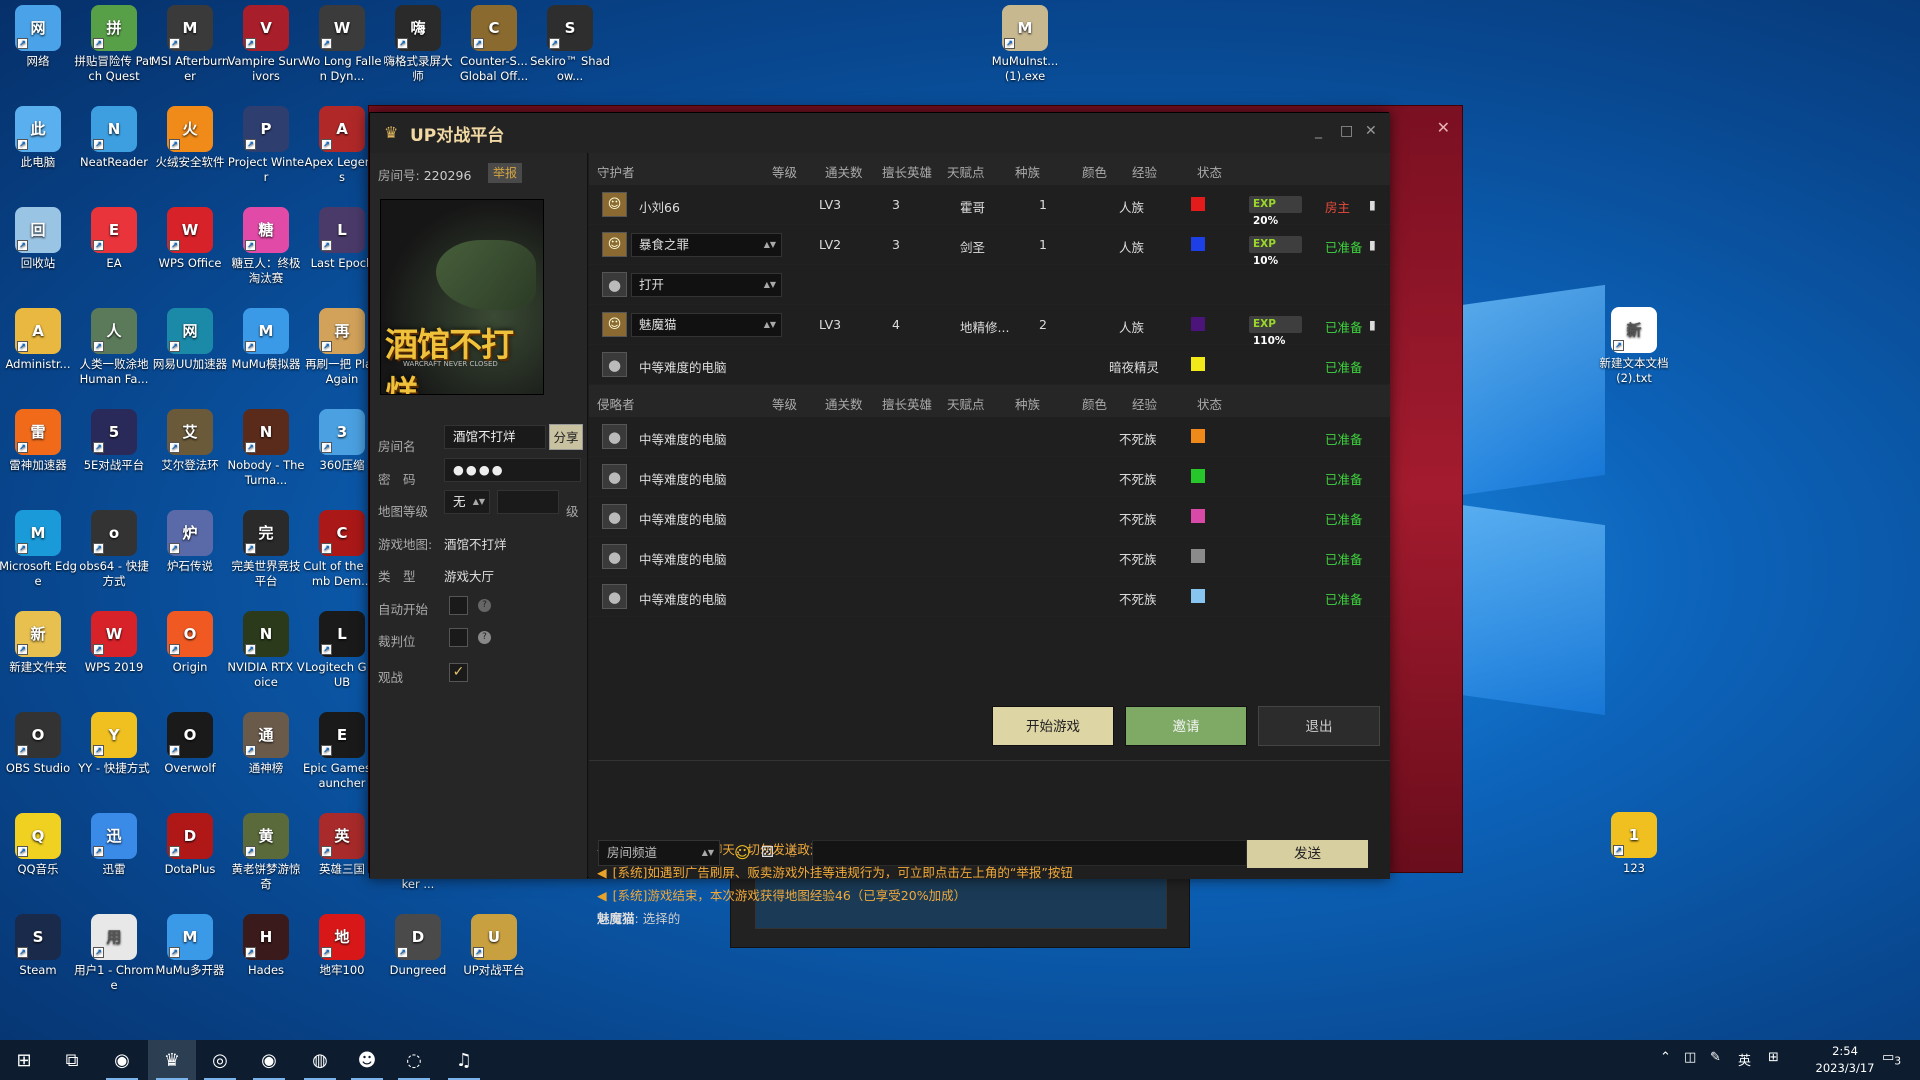  Describe the element at coordinates (39, 643) in the screenshot. I see `desktop-icon: 新 ↗ 新建文件夹` at that location.